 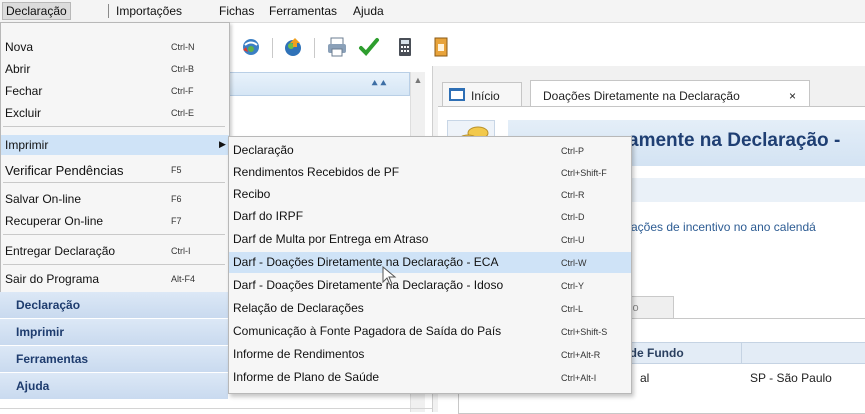 I want to click on printer-icon, so click(x=337, y=47).